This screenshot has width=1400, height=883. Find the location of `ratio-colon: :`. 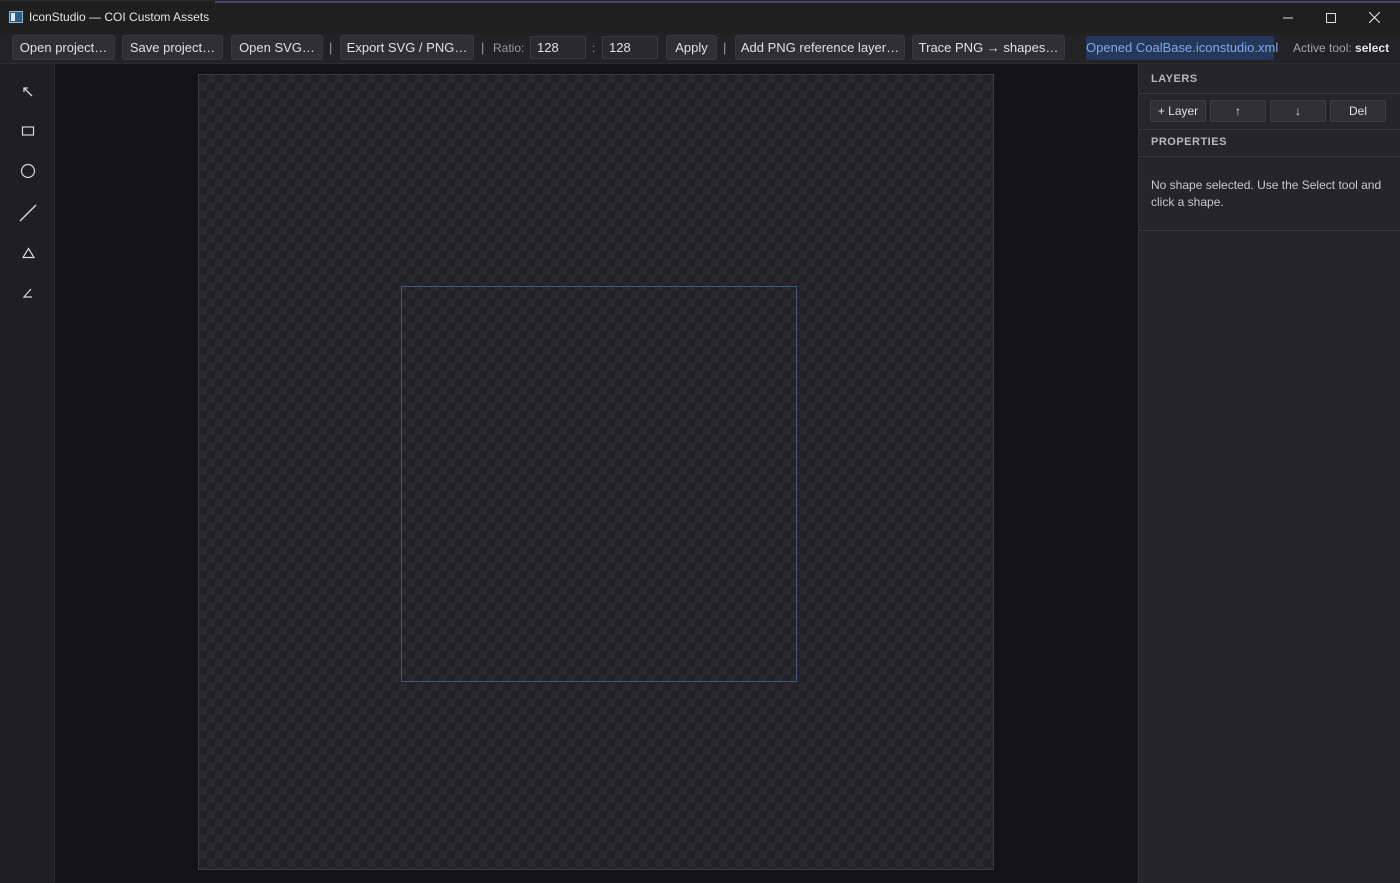

ratio-colon: : is located at coordinates (594, 48).